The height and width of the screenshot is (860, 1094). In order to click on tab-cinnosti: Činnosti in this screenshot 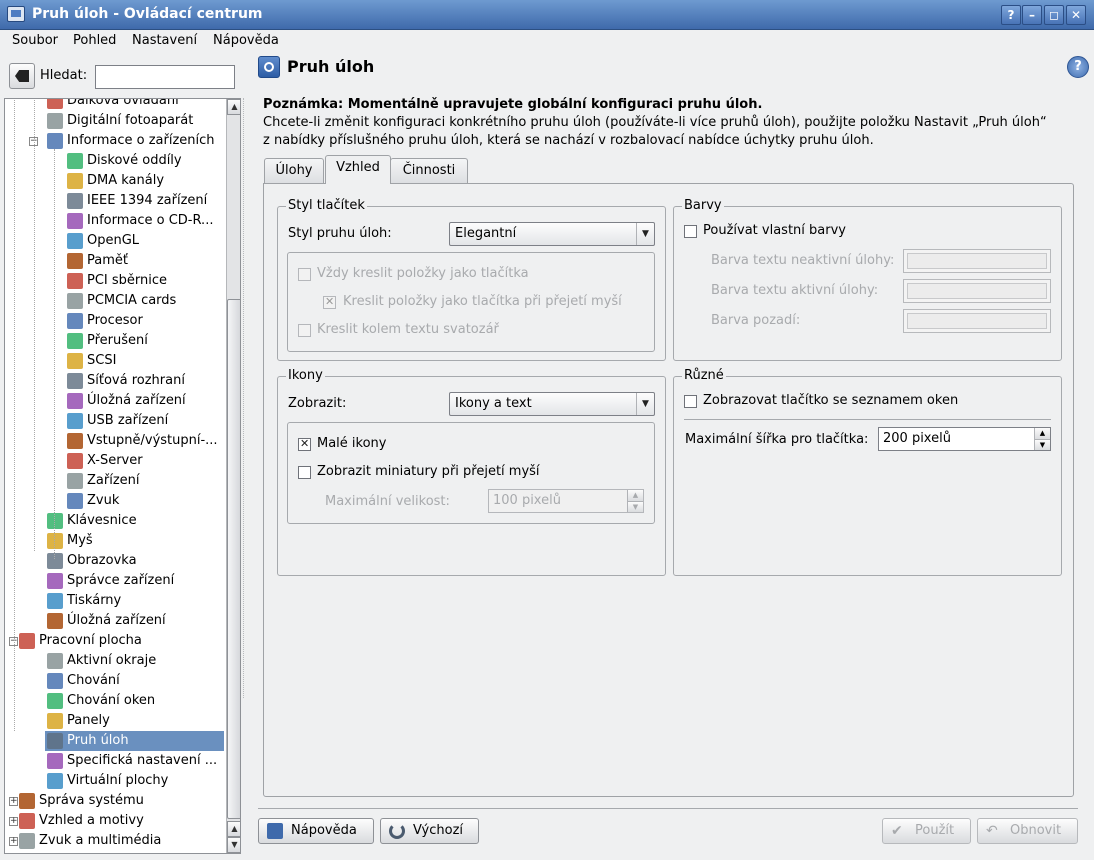, I will do `click(429, 171)`.